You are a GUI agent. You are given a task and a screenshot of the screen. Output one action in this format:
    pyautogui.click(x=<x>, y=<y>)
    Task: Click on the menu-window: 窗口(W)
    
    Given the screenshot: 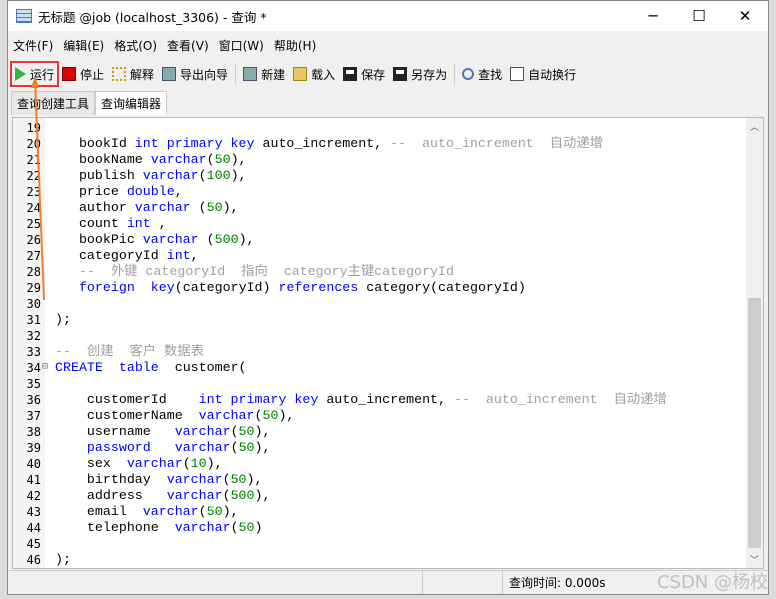 What is the action you would take?
    pyautogui.click(x=241, y=45)
    